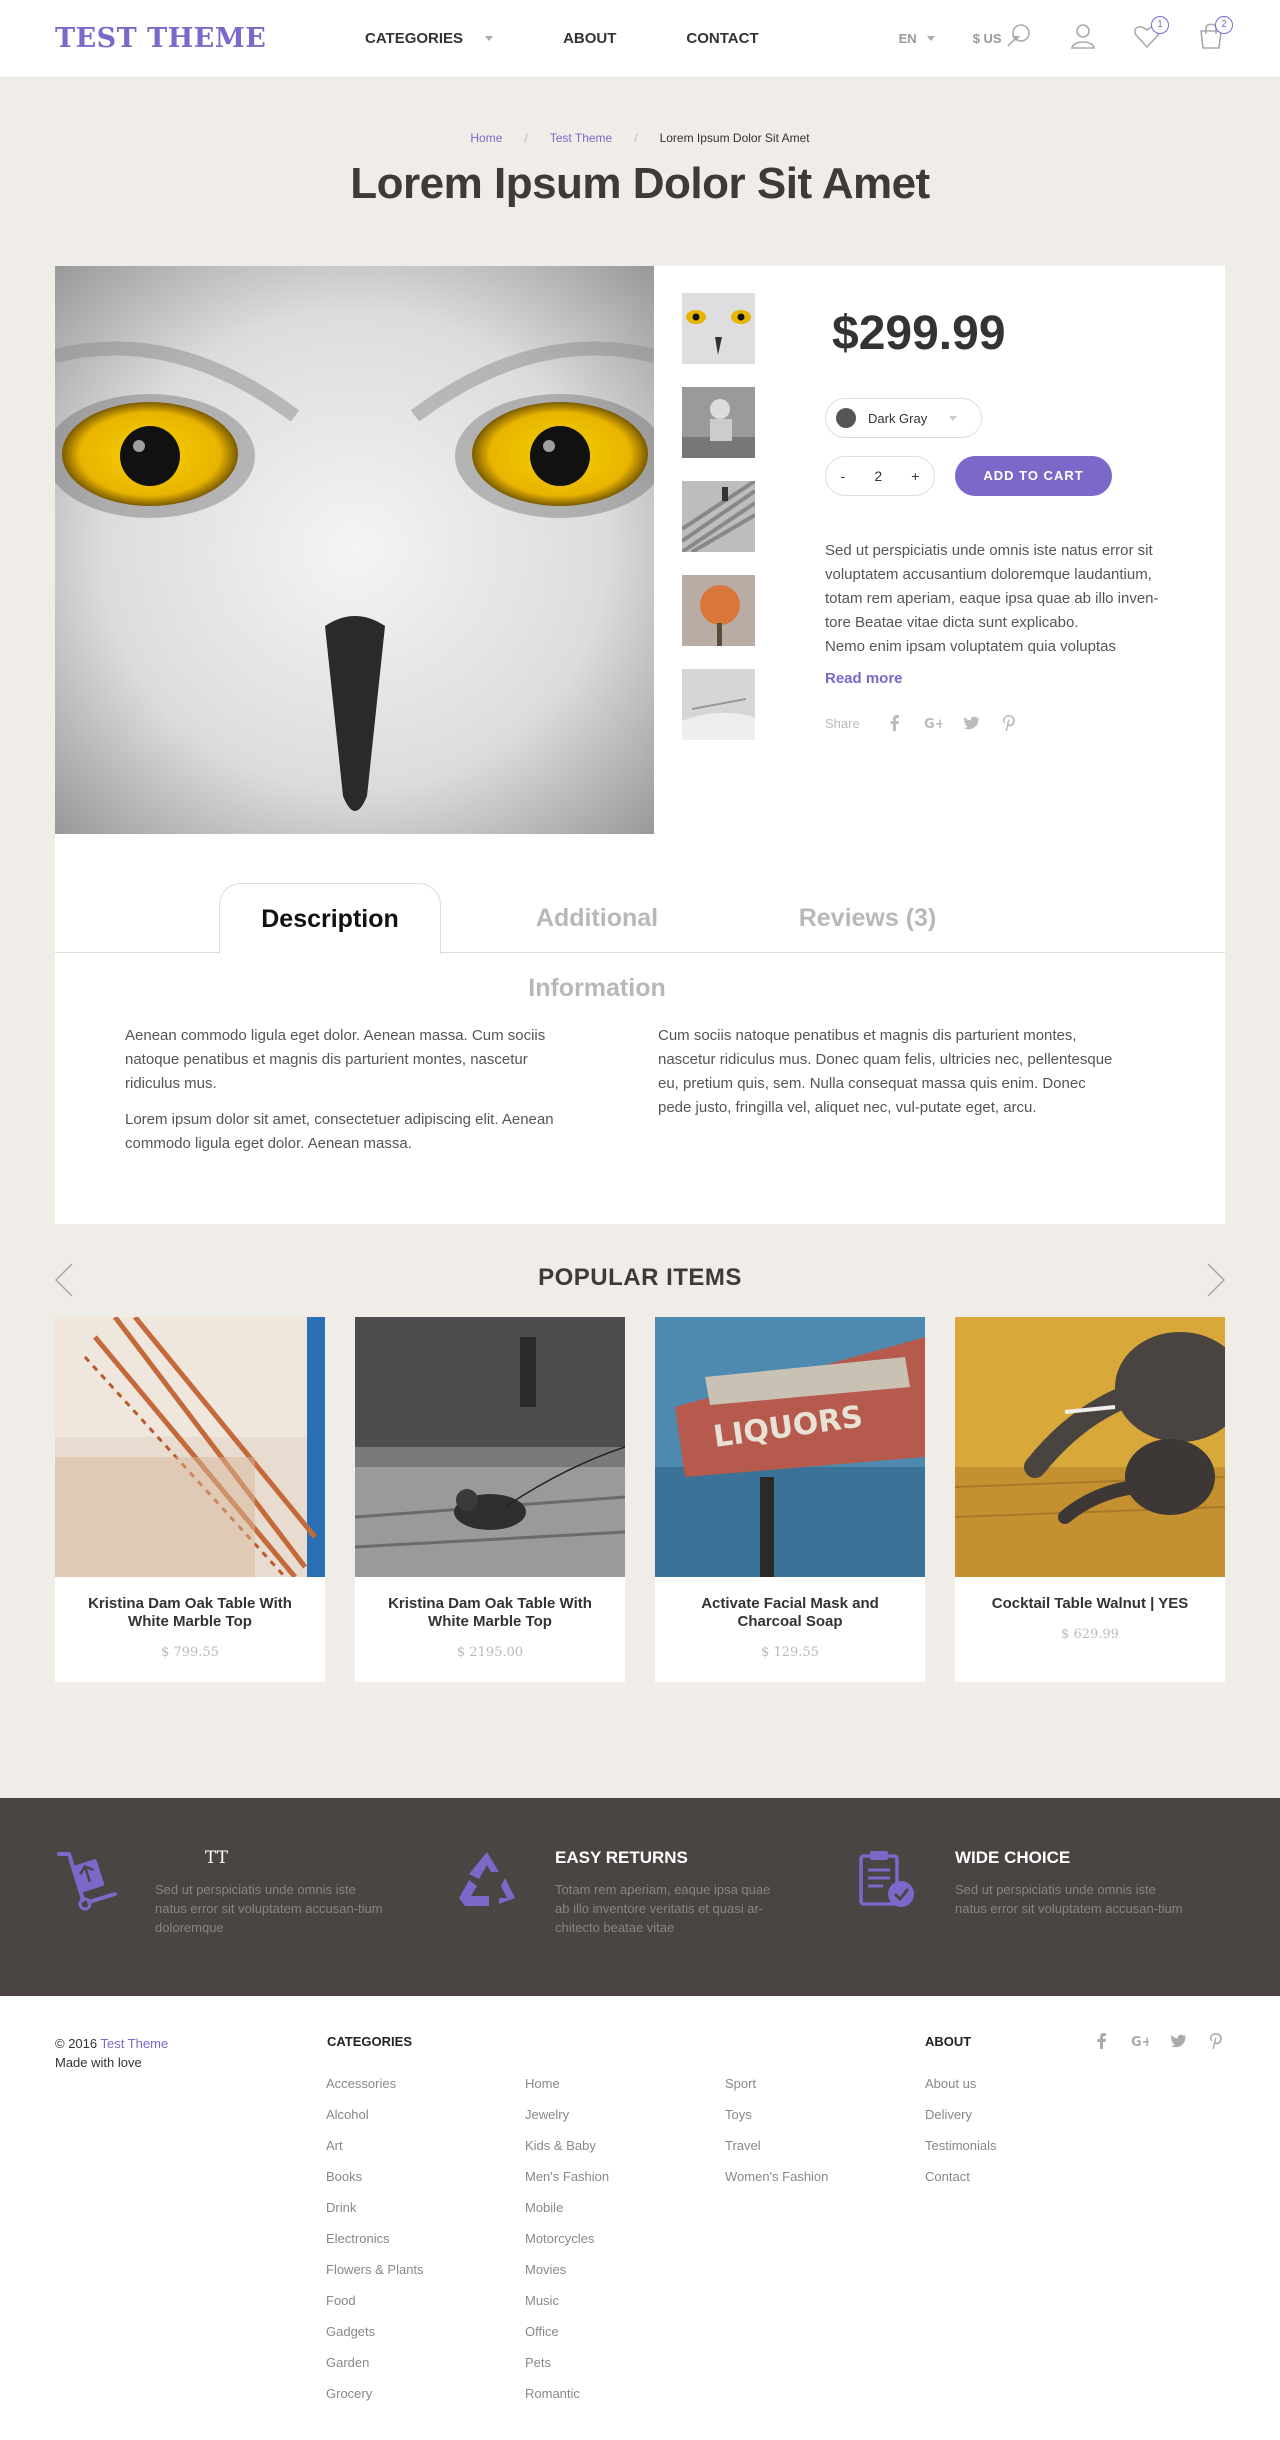 The width and height of the screenshot is (1280, 2440). What do you see at coordinates (375, 2153) in the screenshot?
I see `footer-link-row: Art` at bounding box center [375, 2153].